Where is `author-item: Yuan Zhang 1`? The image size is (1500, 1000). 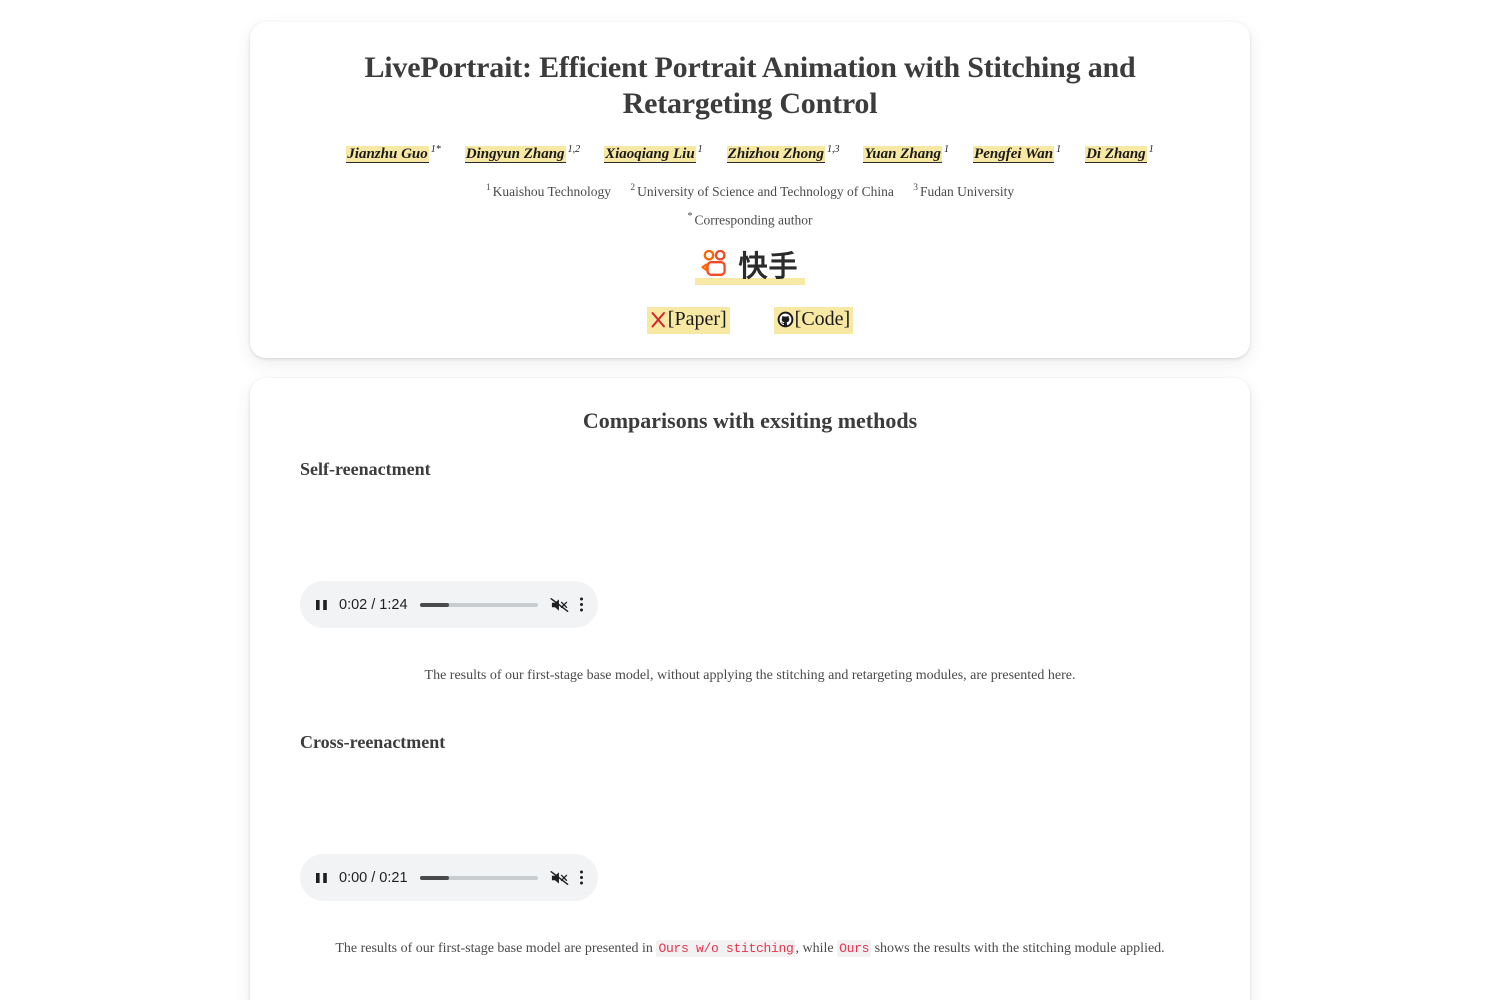
author-item: Yuan Zhang 1 is located at coordinates (906, 153).